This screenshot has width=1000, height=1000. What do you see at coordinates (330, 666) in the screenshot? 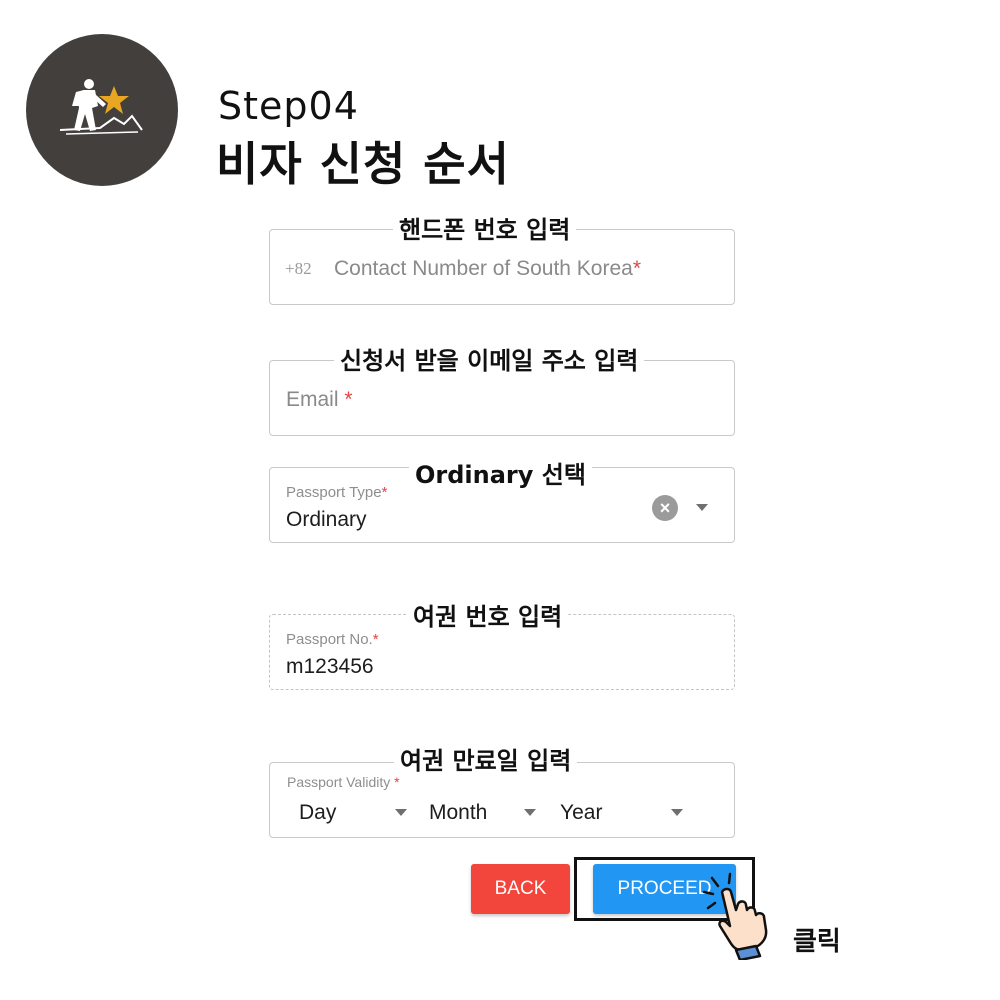
I see `passport-number-value: m123456` at bounding box center [330, 666].